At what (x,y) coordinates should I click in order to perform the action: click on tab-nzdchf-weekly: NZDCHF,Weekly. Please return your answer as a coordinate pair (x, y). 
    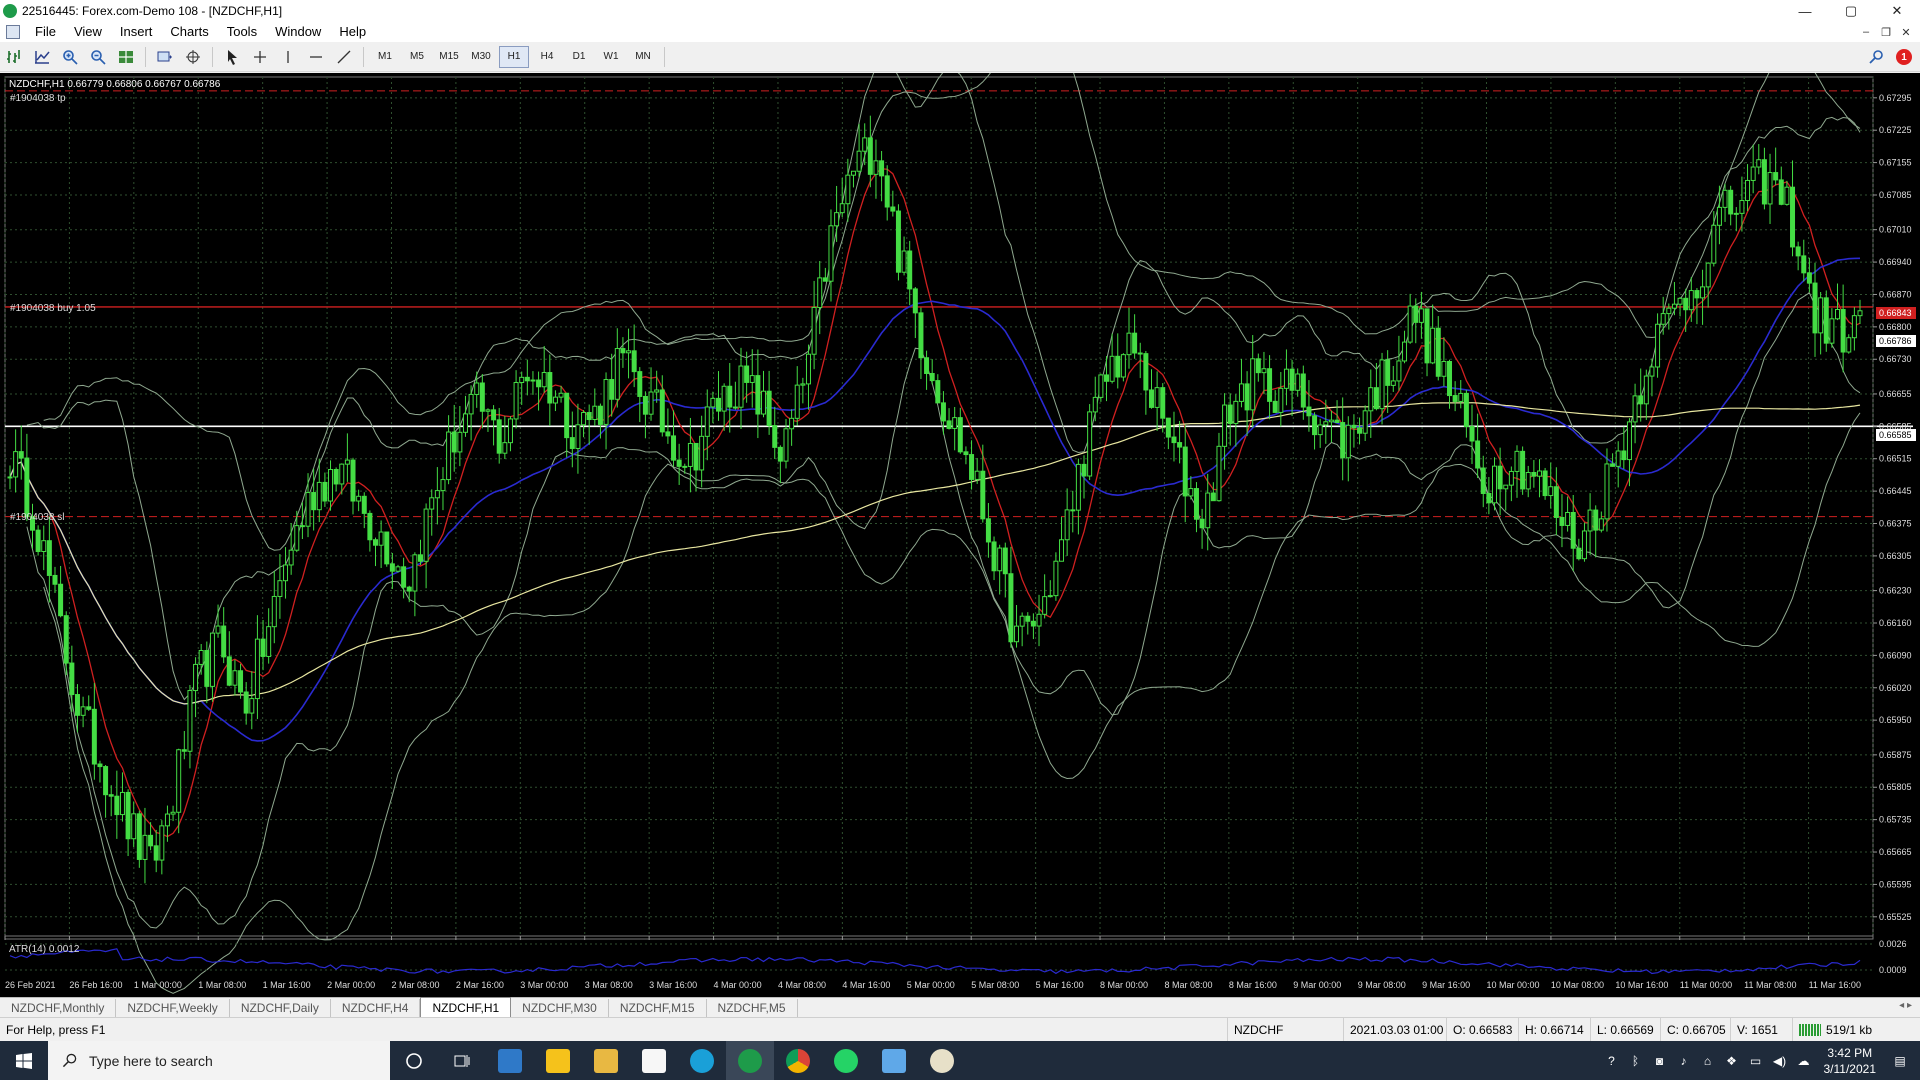
    Looking at the image, I should click on (173, 1008).